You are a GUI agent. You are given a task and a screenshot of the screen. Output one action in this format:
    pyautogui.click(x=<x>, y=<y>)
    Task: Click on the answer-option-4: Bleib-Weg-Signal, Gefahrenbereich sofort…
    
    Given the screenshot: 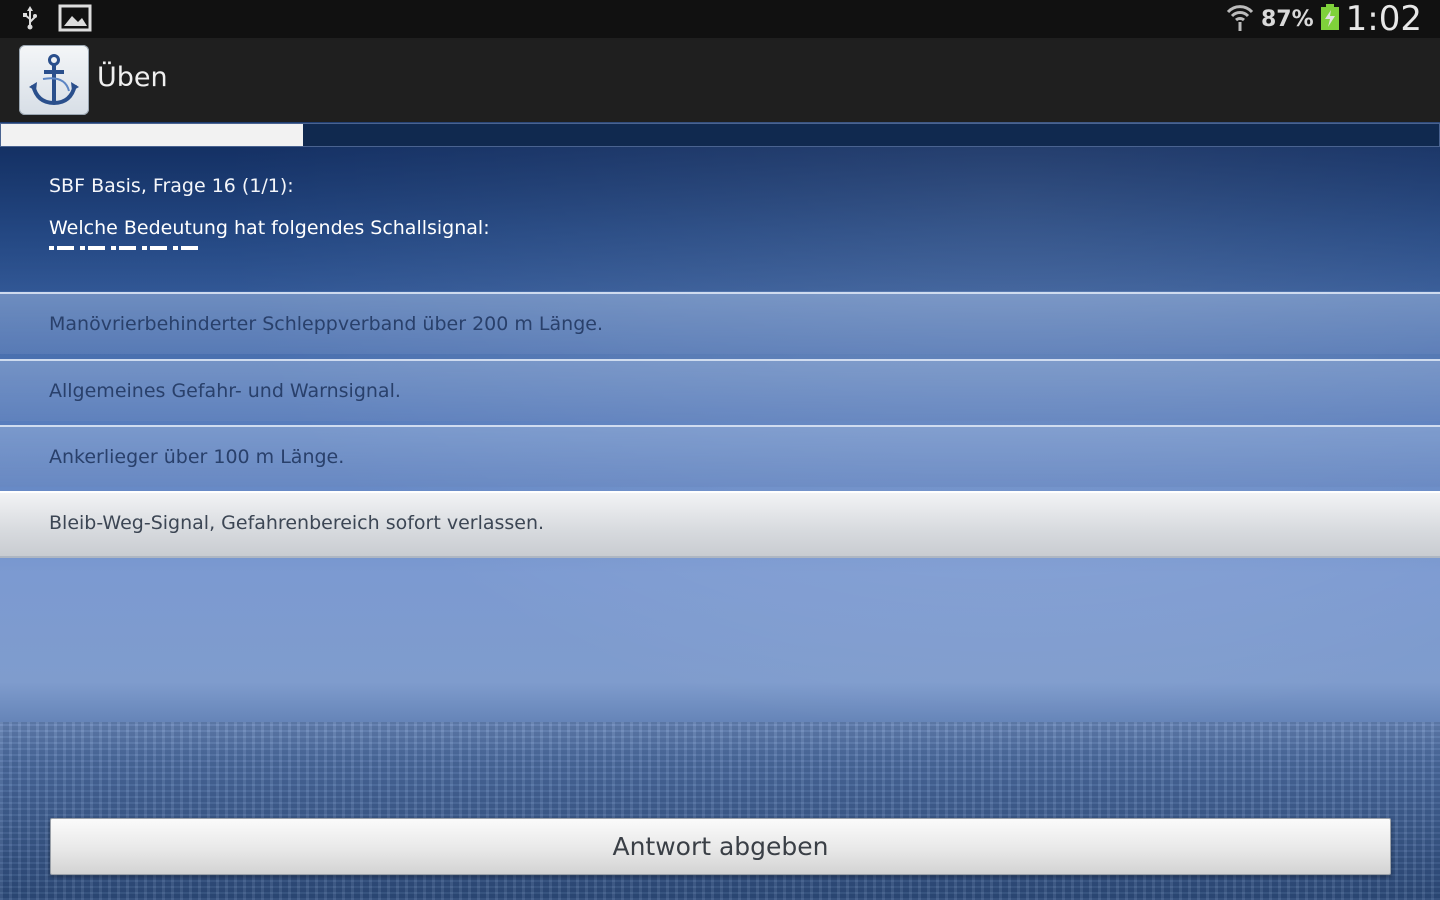 What is the action you would take?
    pyautogui.click(x=720, y=524)
    